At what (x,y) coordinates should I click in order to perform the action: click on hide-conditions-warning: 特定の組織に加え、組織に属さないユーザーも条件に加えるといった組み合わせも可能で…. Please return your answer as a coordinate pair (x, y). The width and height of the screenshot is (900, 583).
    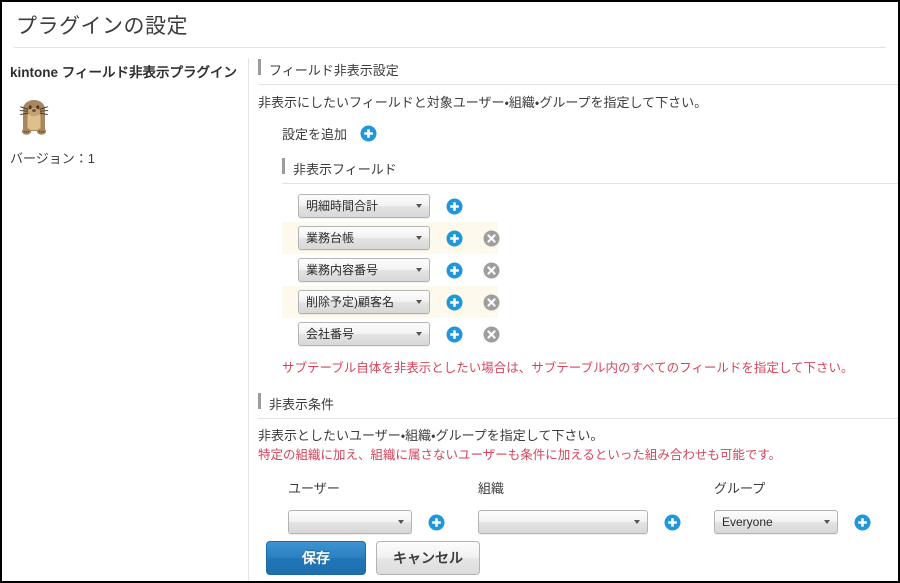
    Looking at the image, I should click on (520, 455).